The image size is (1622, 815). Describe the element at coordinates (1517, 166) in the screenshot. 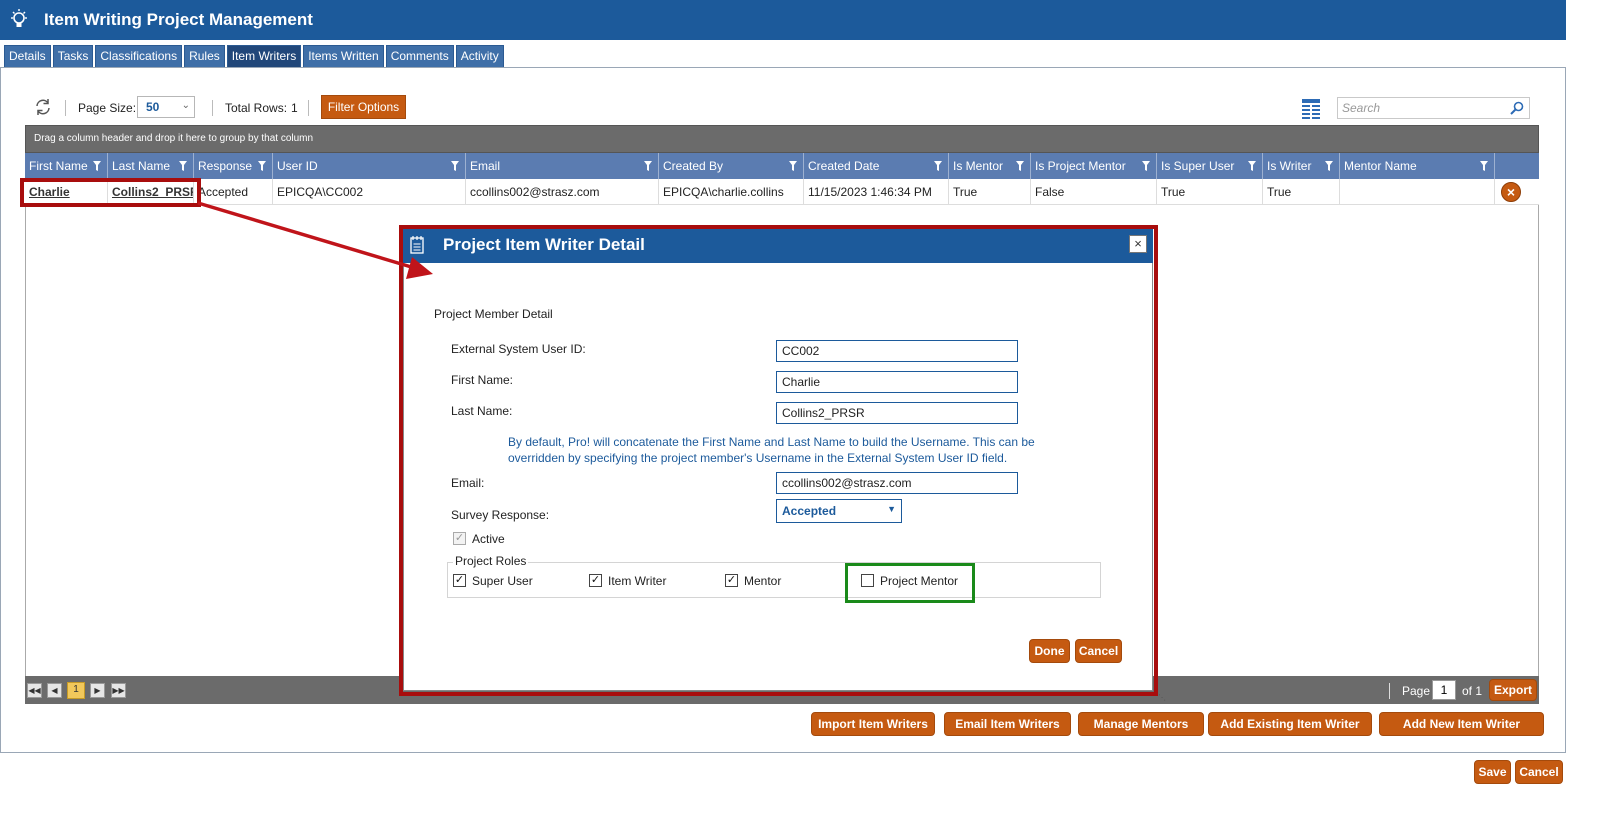

I see `column-header-actions` at that location.